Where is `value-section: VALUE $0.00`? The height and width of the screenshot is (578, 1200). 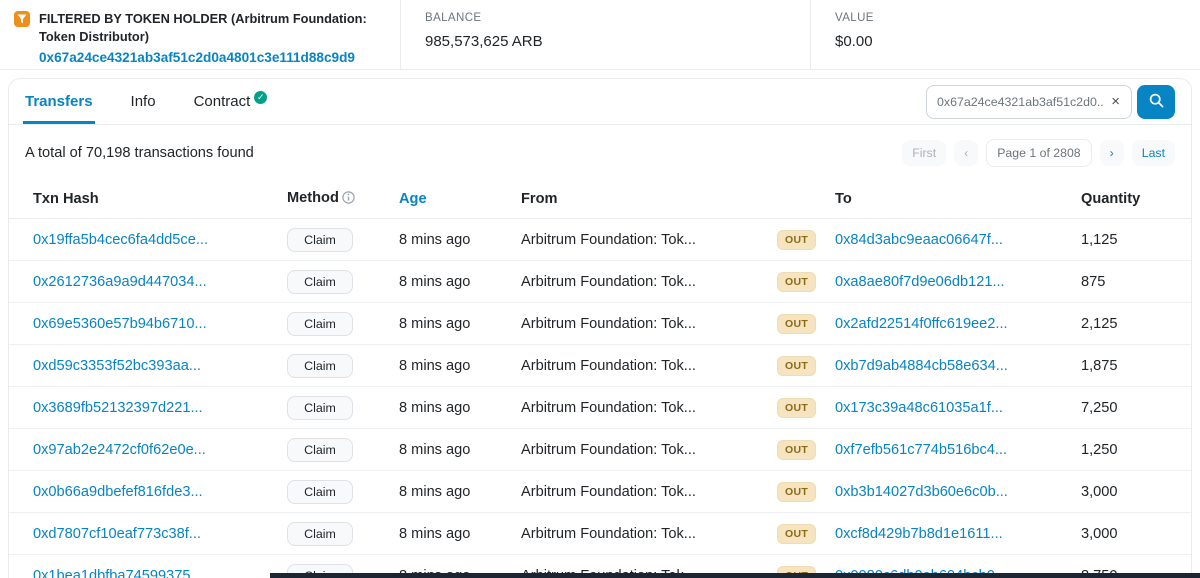
value-section: VALUE $0.00 is located at coordinates (1005, 34).